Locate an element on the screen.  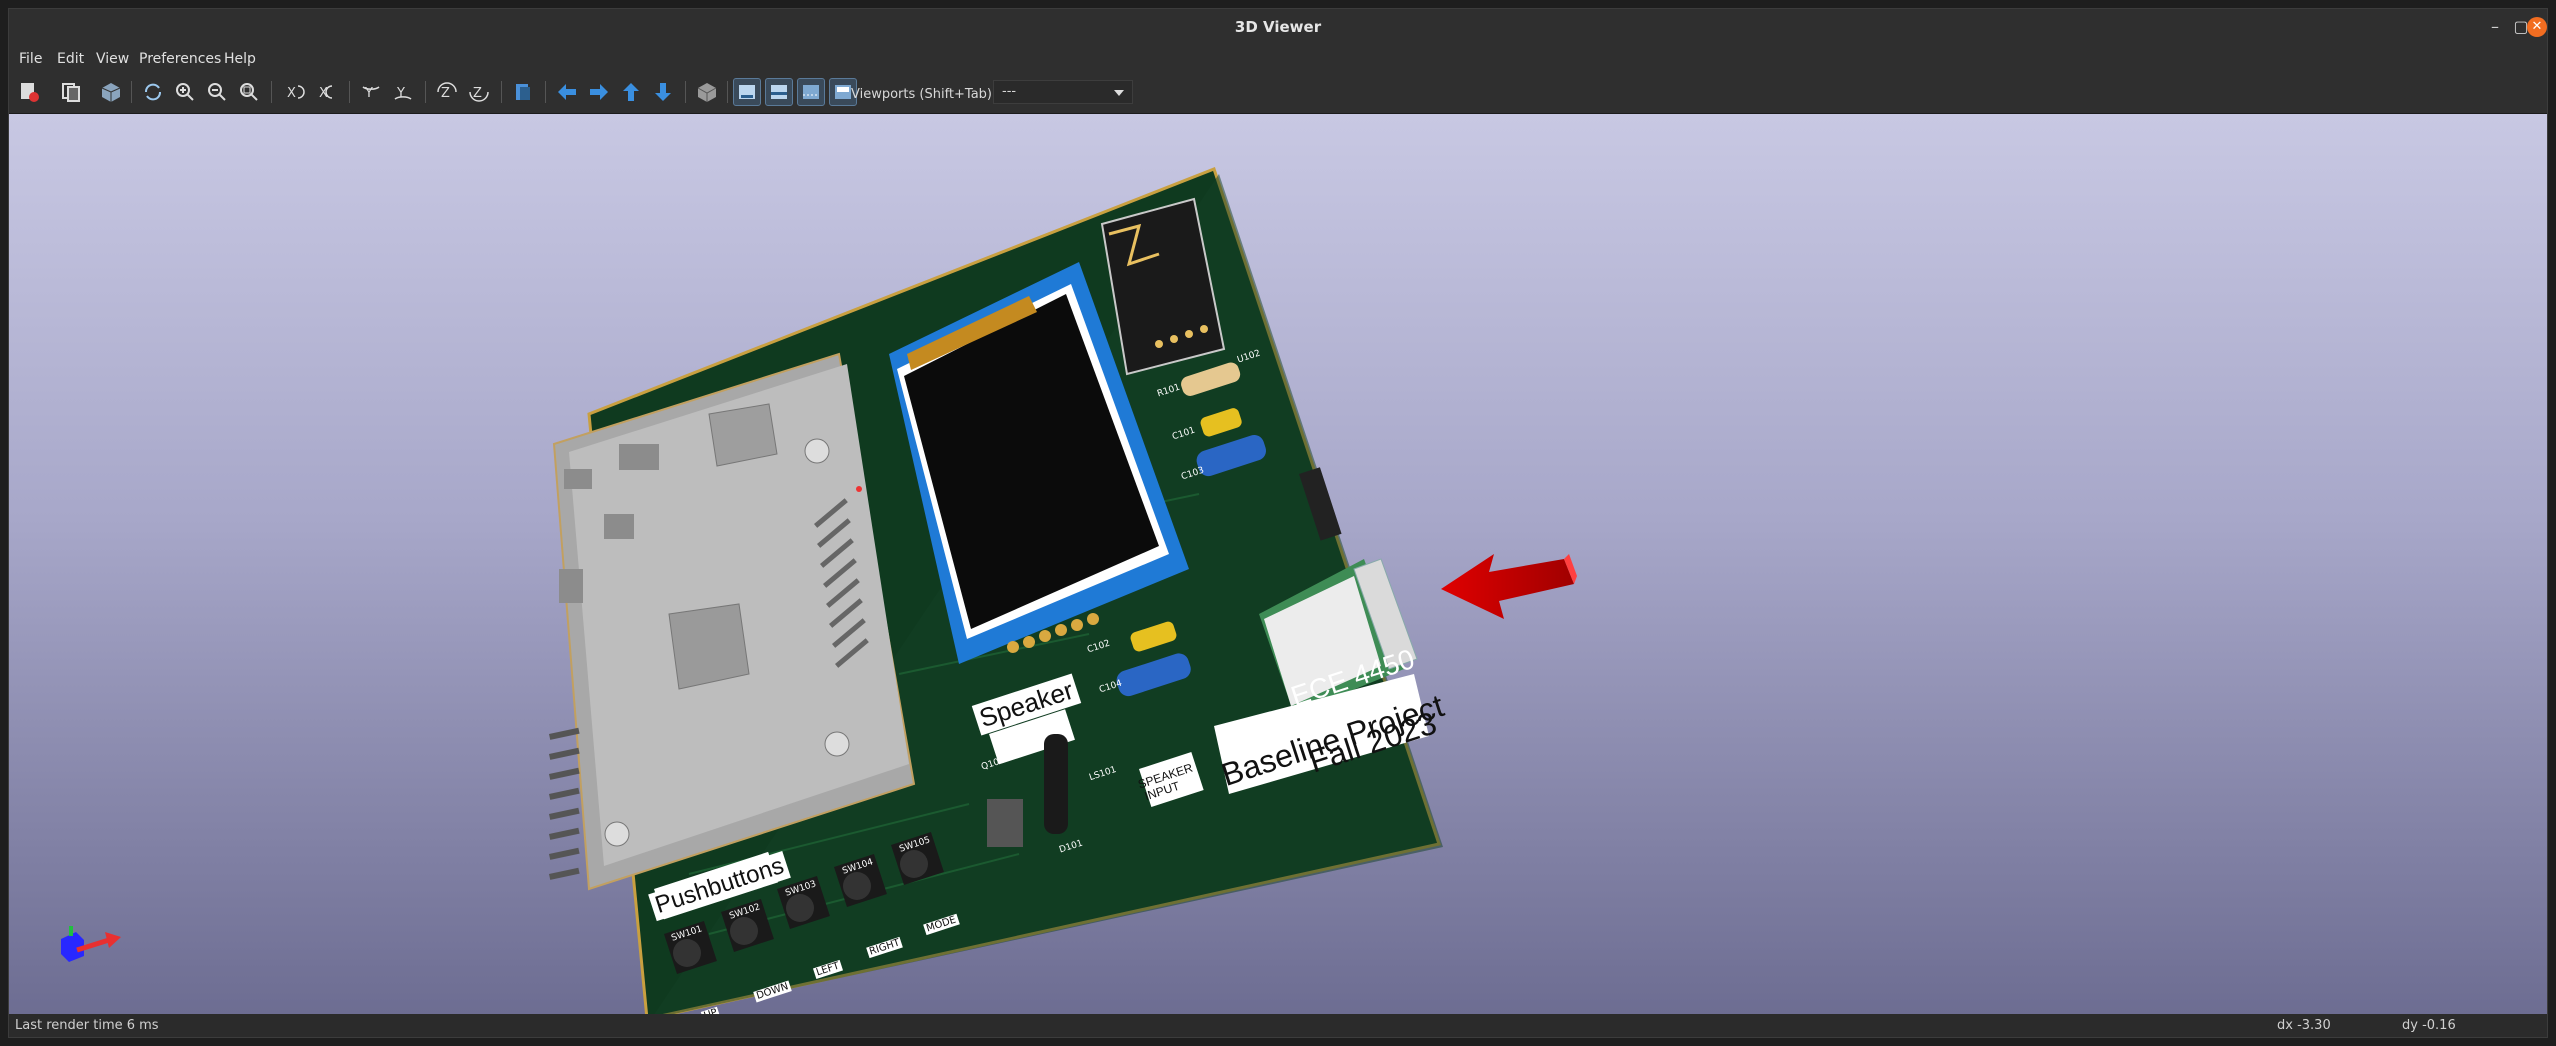
red-arrow-marker is located at coordinates (1509, 586).